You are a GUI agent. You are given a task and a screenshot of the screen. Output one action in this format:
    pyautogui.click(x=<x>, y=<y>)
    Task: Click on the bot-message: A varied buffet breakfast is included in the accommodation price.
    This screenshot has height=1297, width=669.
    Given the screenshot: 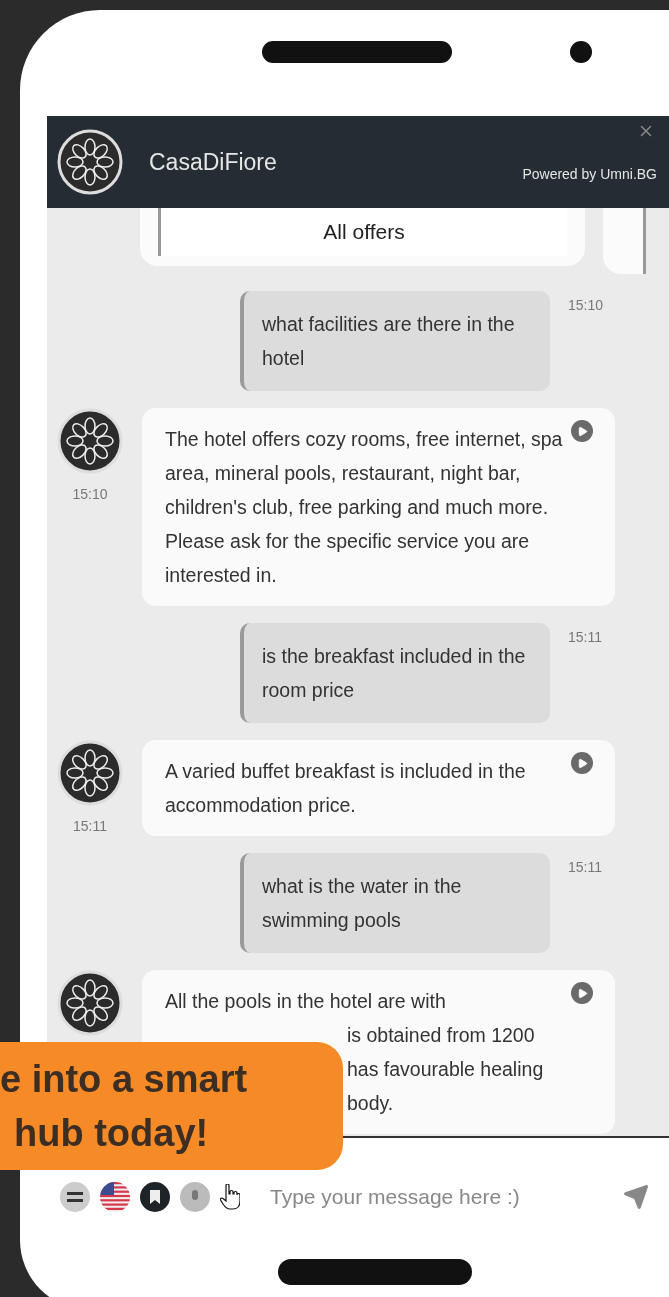 What is the action you would take?
    pyautogui.click(x=378, y=788)
    